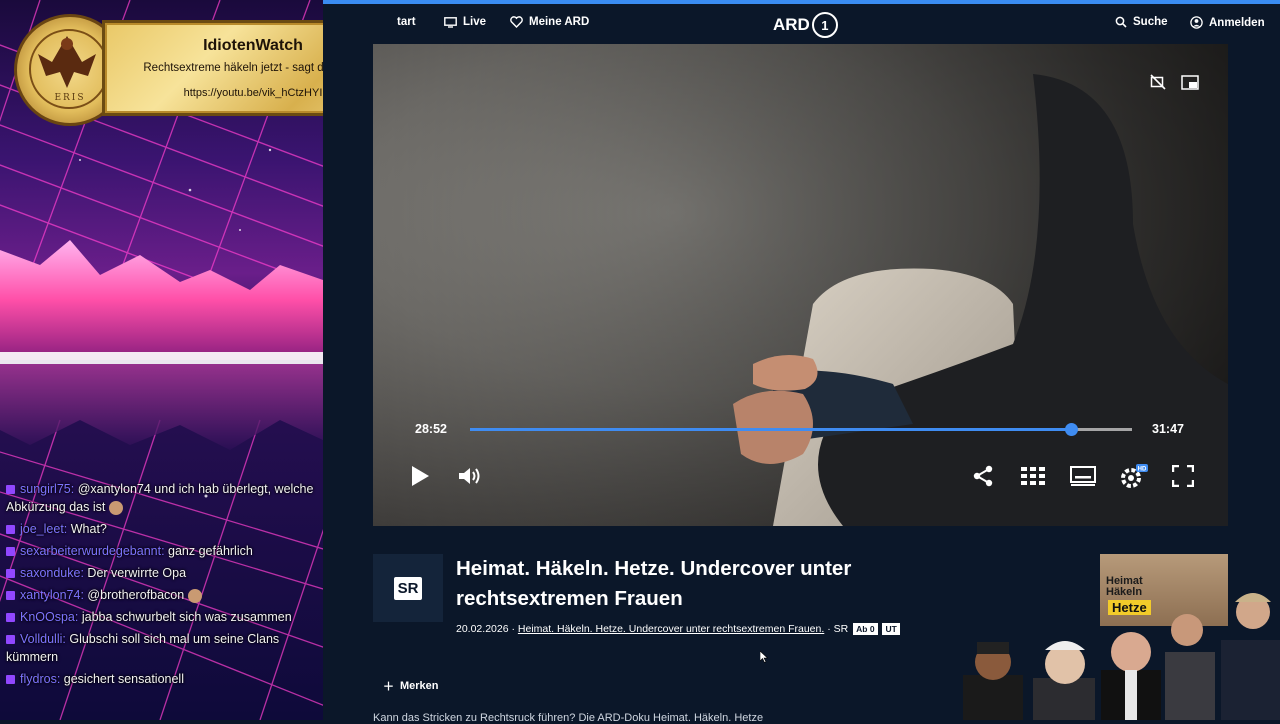  I want to click on broadcaster-logo-text: SR, so click(408, 588).